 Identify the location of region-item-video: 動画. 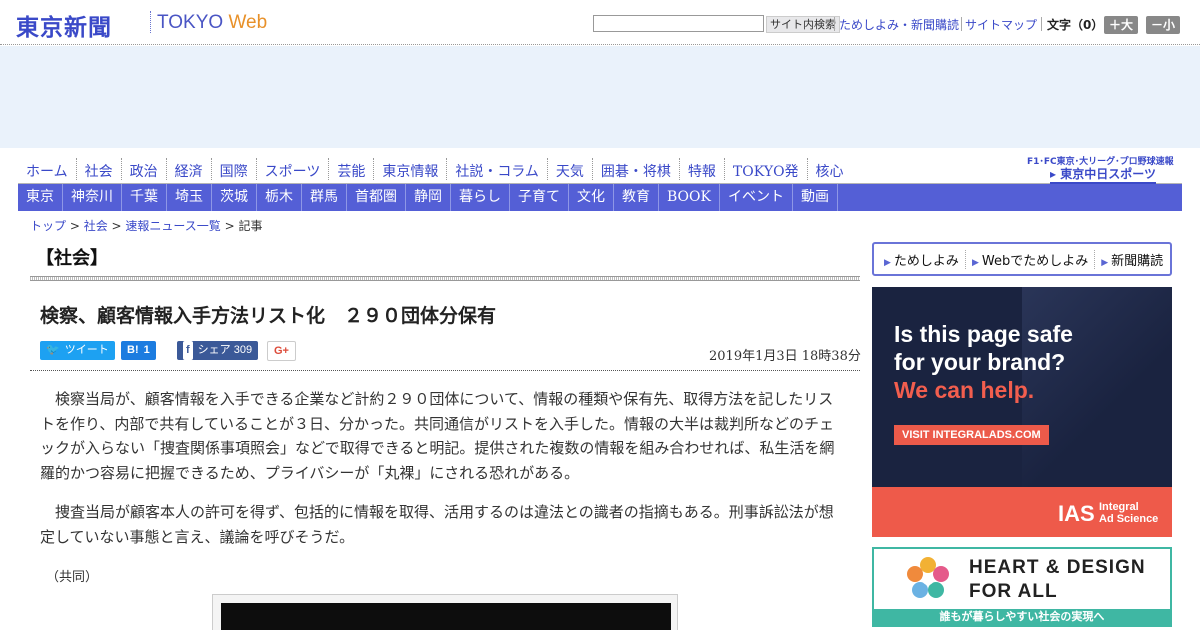
(815, 197).